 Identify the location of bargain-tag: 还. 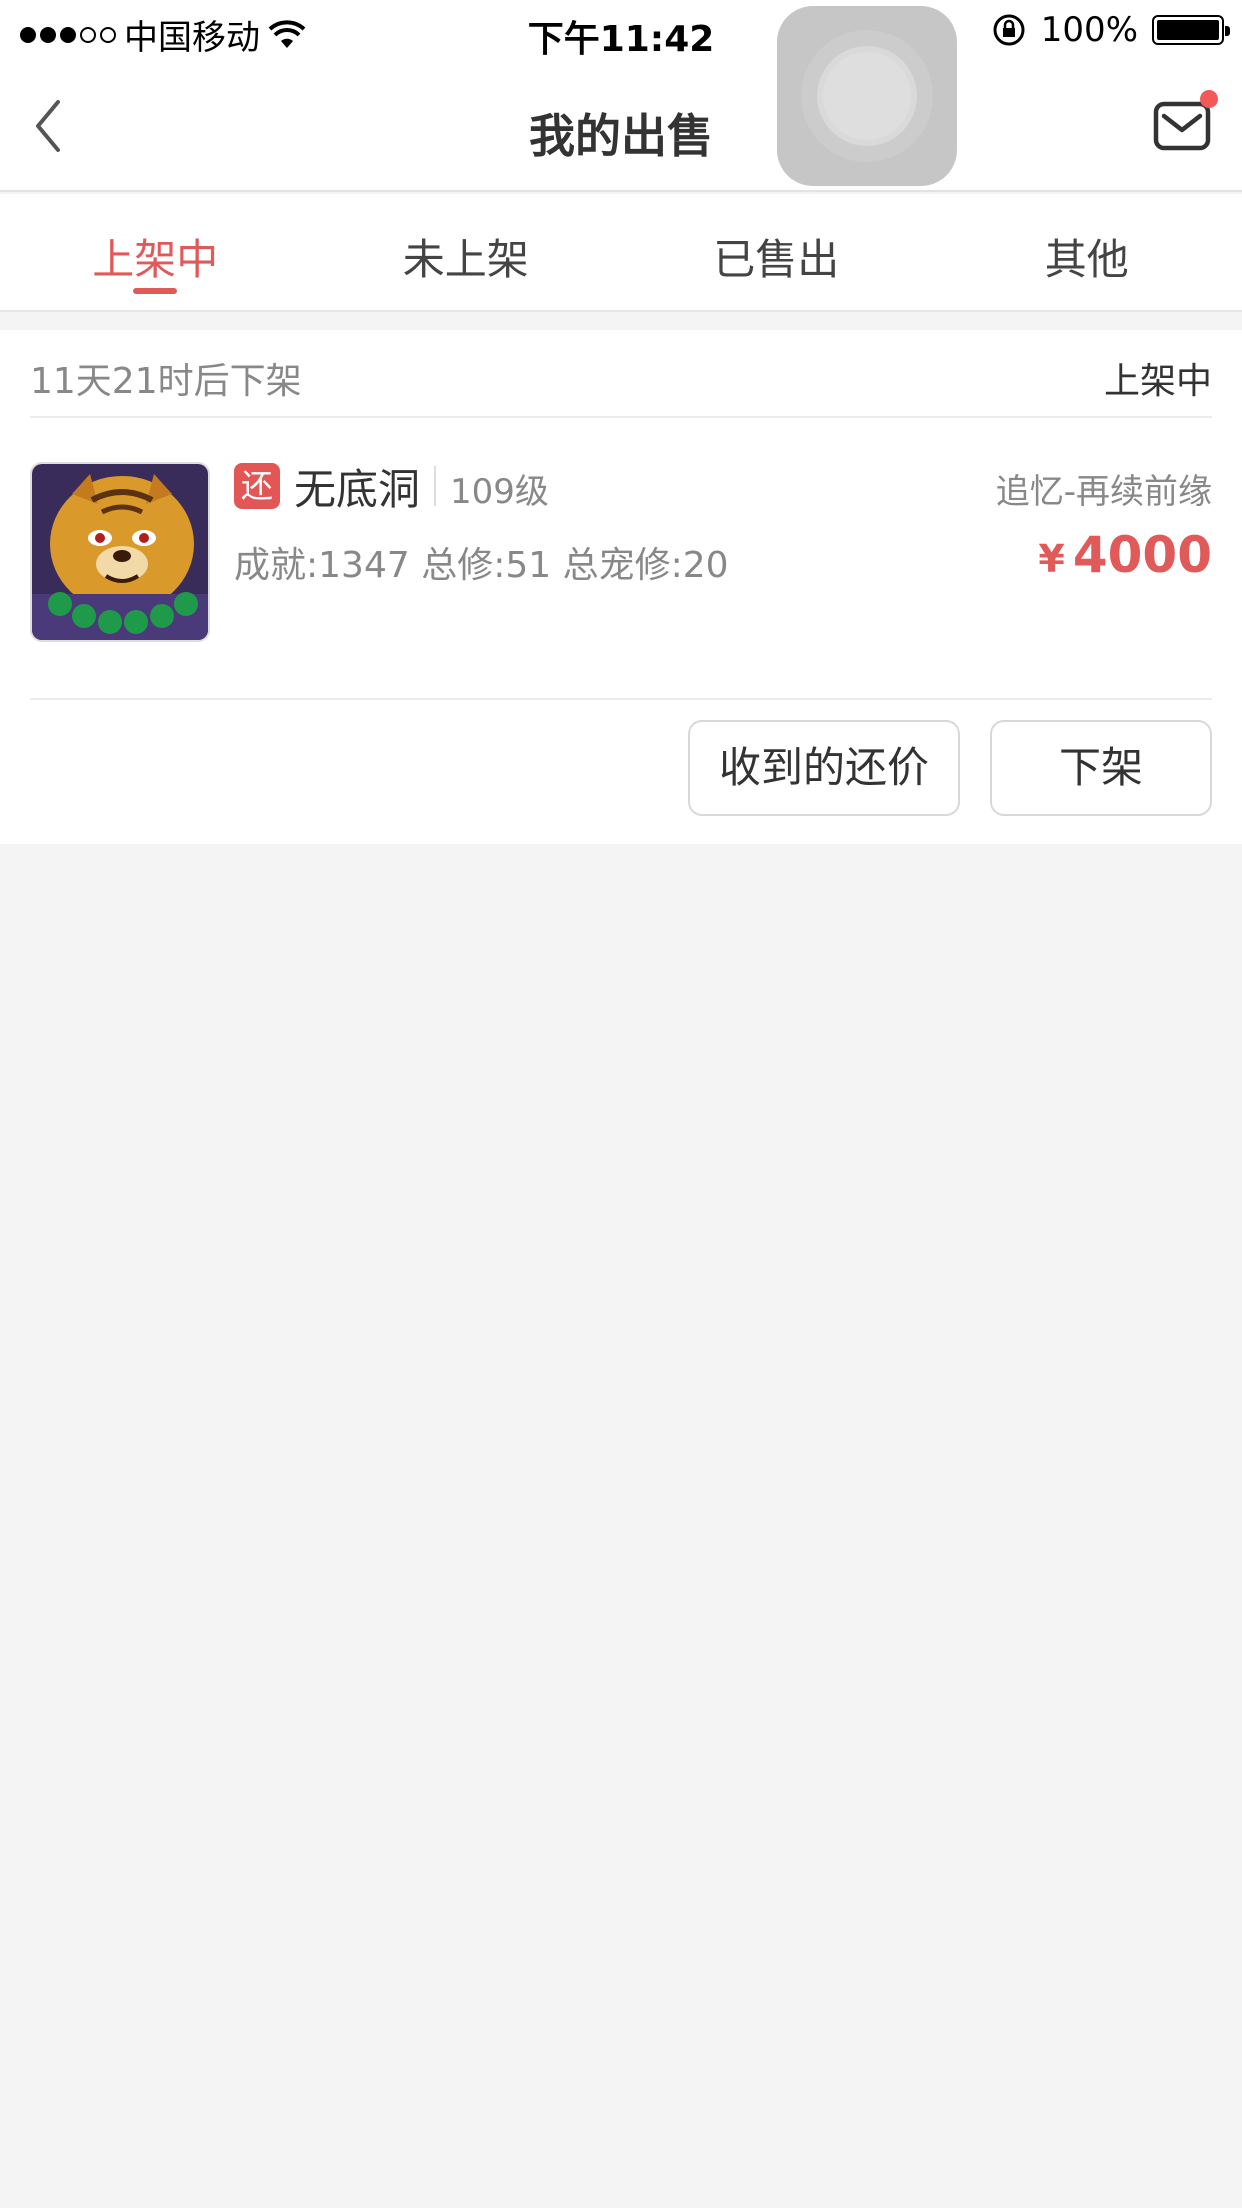
(257, 486).